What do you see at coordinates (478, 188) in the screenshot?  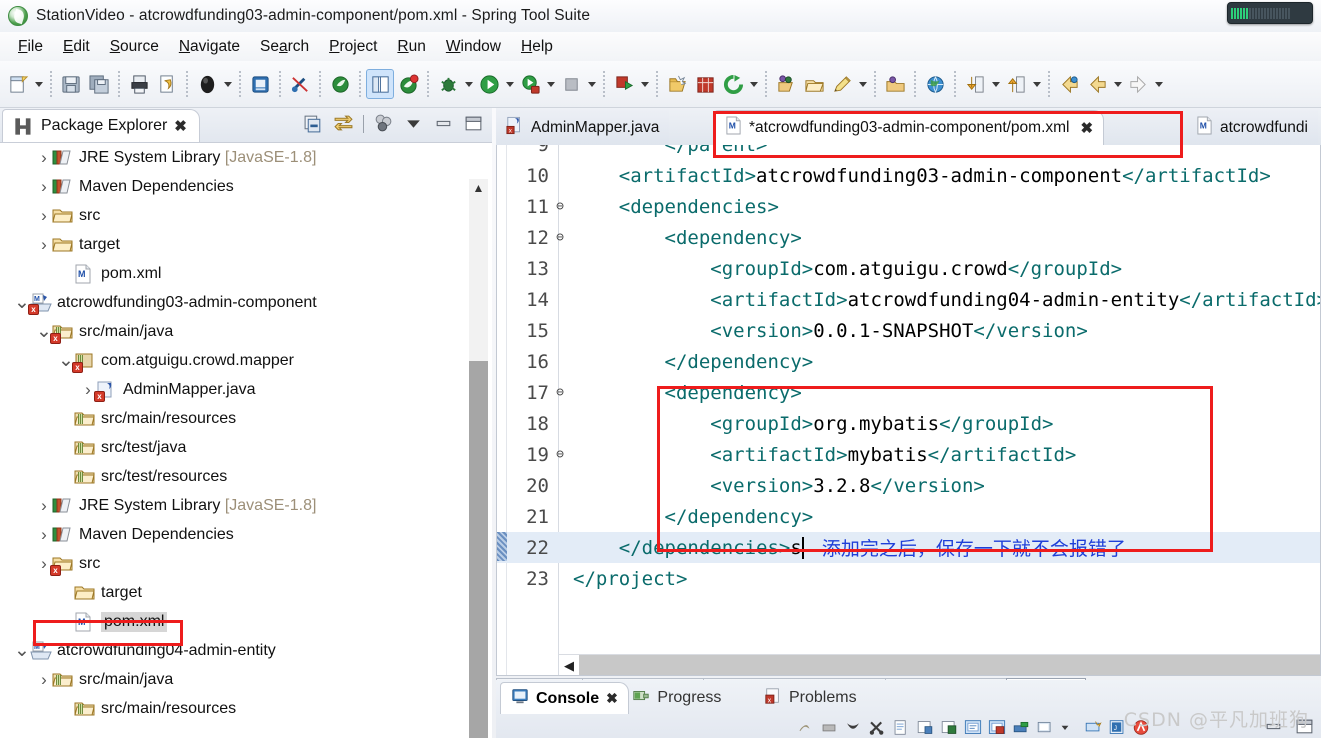 I see `scroll-up-icon: ▲` at bounding box center [478, 188].